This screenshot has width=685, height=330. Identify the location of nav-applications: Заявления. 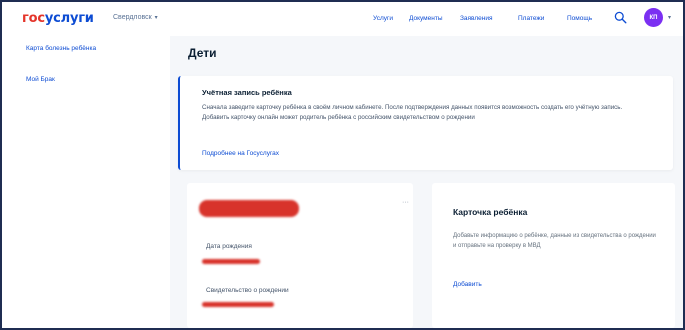
(476, 18).